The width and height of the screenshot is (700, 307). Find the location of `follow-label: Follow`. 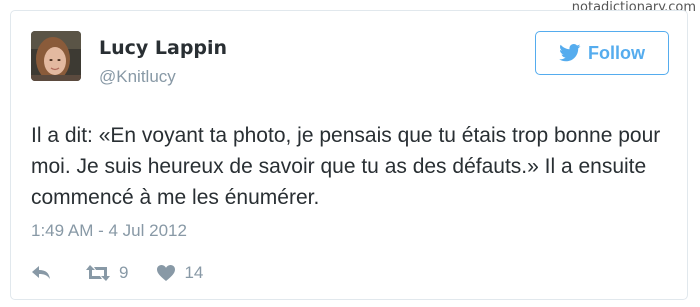

follow-label: Follow is located at coordinates (616, 52).